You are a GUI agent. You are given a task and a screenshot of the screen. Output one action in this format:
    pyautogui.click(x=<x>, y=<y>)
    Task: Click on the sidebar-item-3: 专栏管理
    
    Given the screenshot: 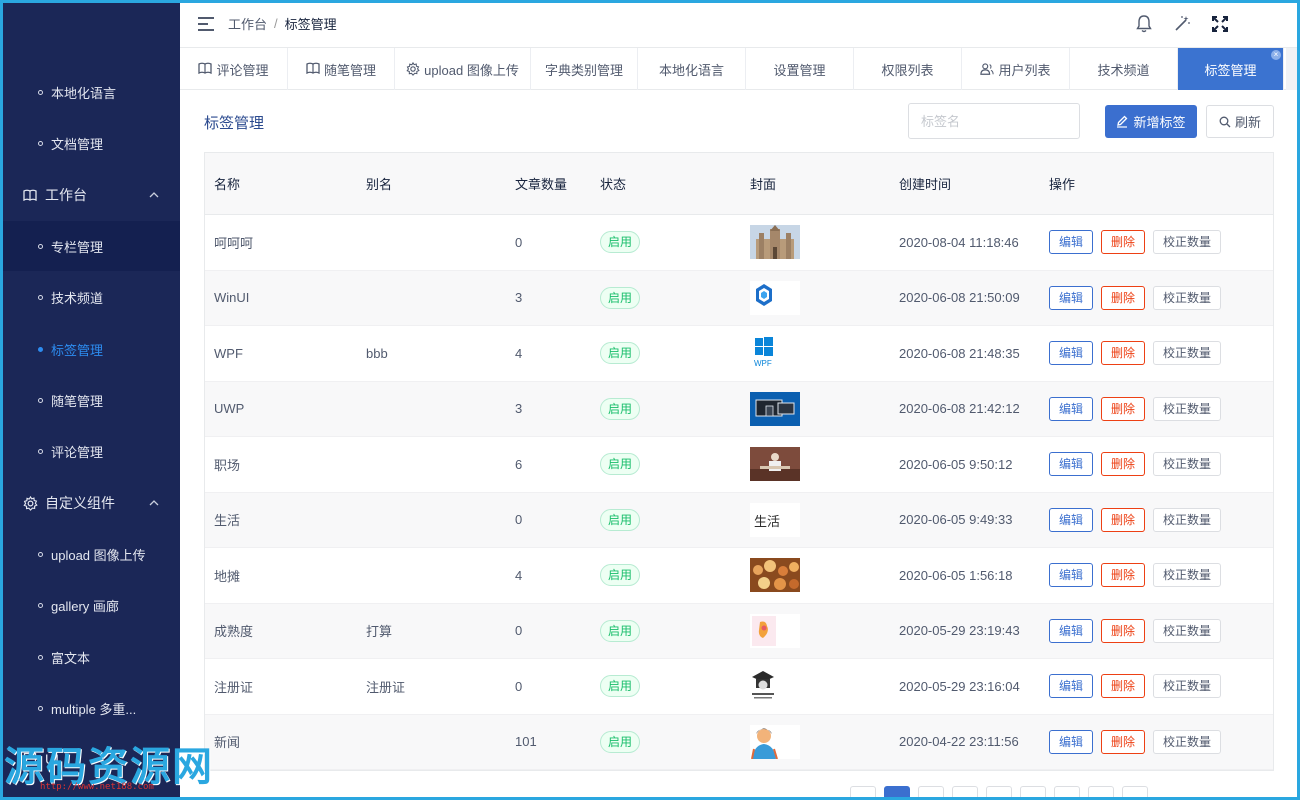 What is the action you would take?
    pyautogui.click(x=90, y=246)
    